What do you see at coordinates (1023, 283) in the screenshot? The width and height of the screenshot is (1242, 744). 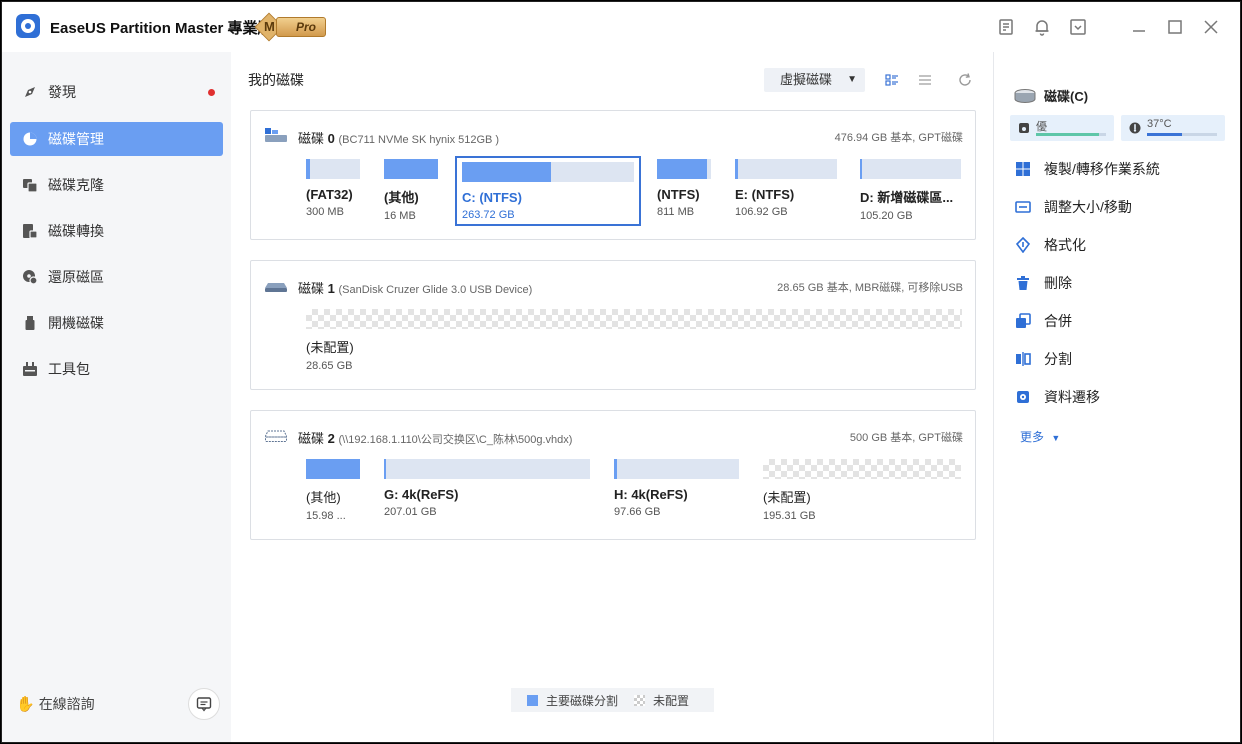 I see `trash-icon` at bounding box center [1023, 283].